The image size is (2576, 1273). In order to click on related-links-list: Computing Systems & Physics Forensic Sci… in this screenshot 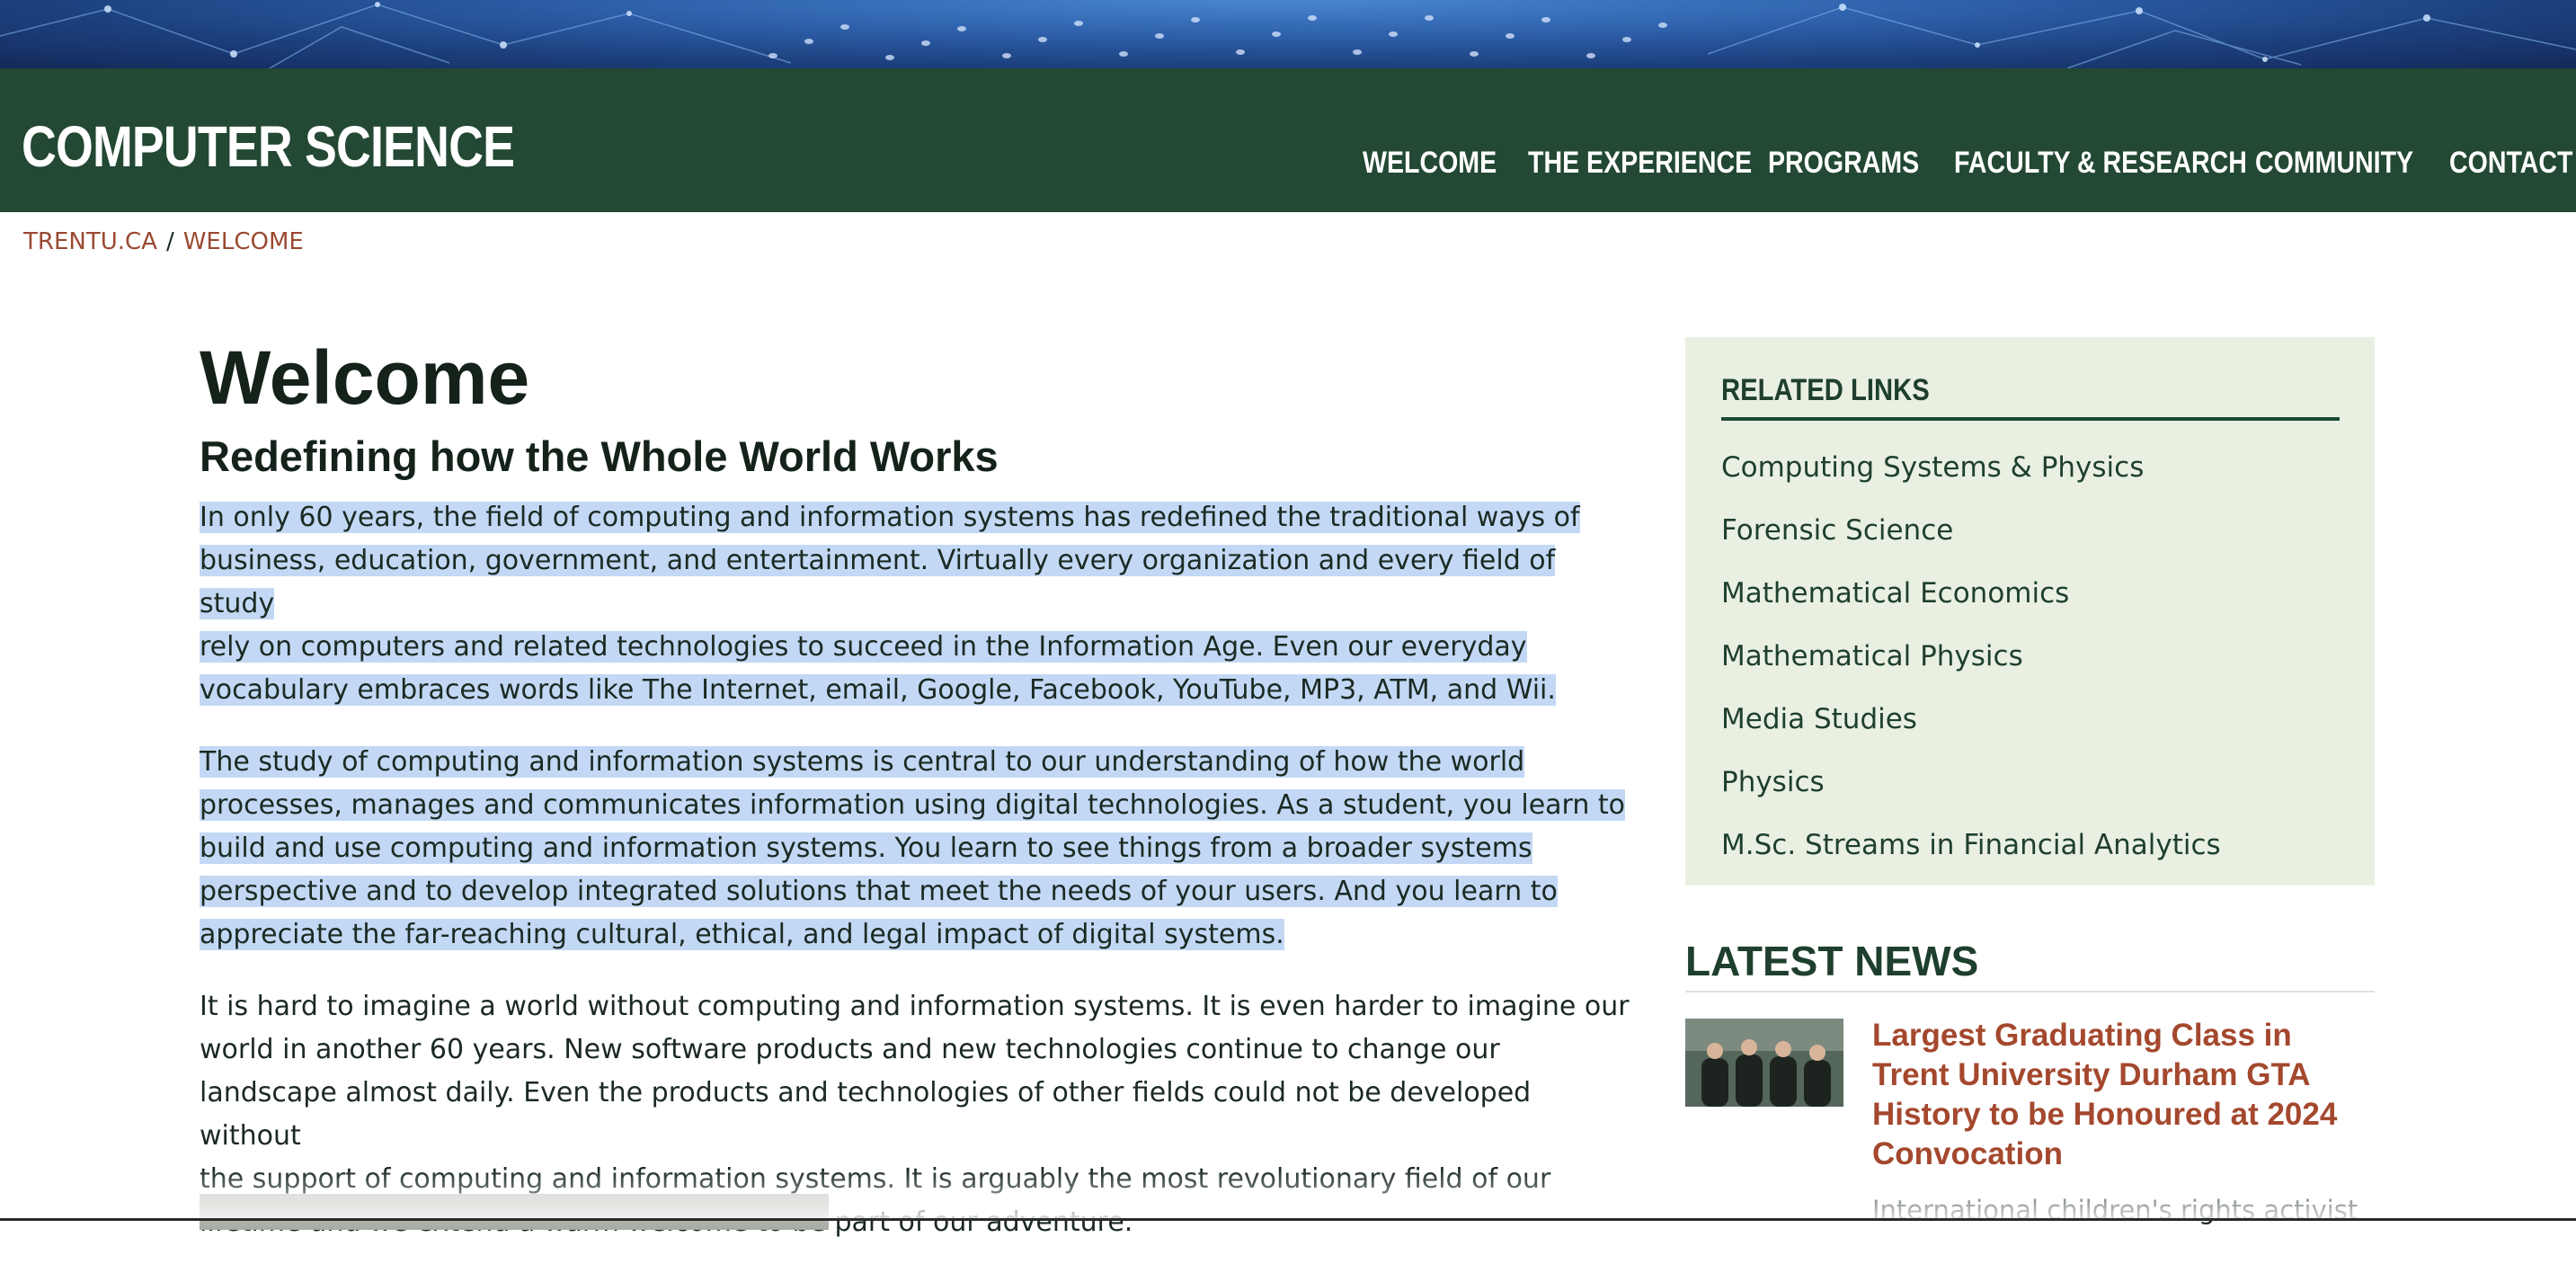, I will do `click(1971, 656)`.